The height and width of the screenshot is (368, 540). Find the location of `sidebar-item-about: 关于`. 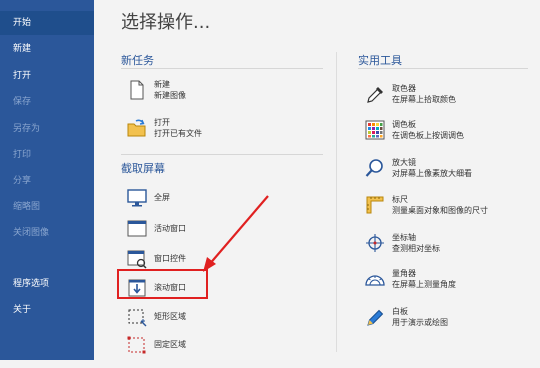

sidebar-item-about: 关于 is located at coordinates (47, 310).